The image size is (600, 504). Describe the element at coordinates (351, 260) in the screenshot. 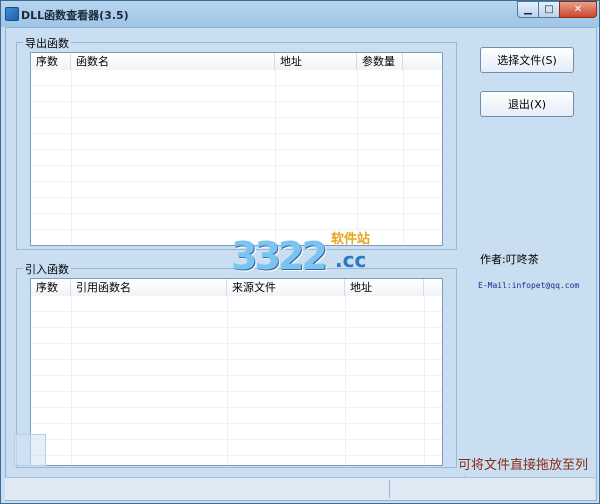

I see `watermark-domain: .cc` at that location.